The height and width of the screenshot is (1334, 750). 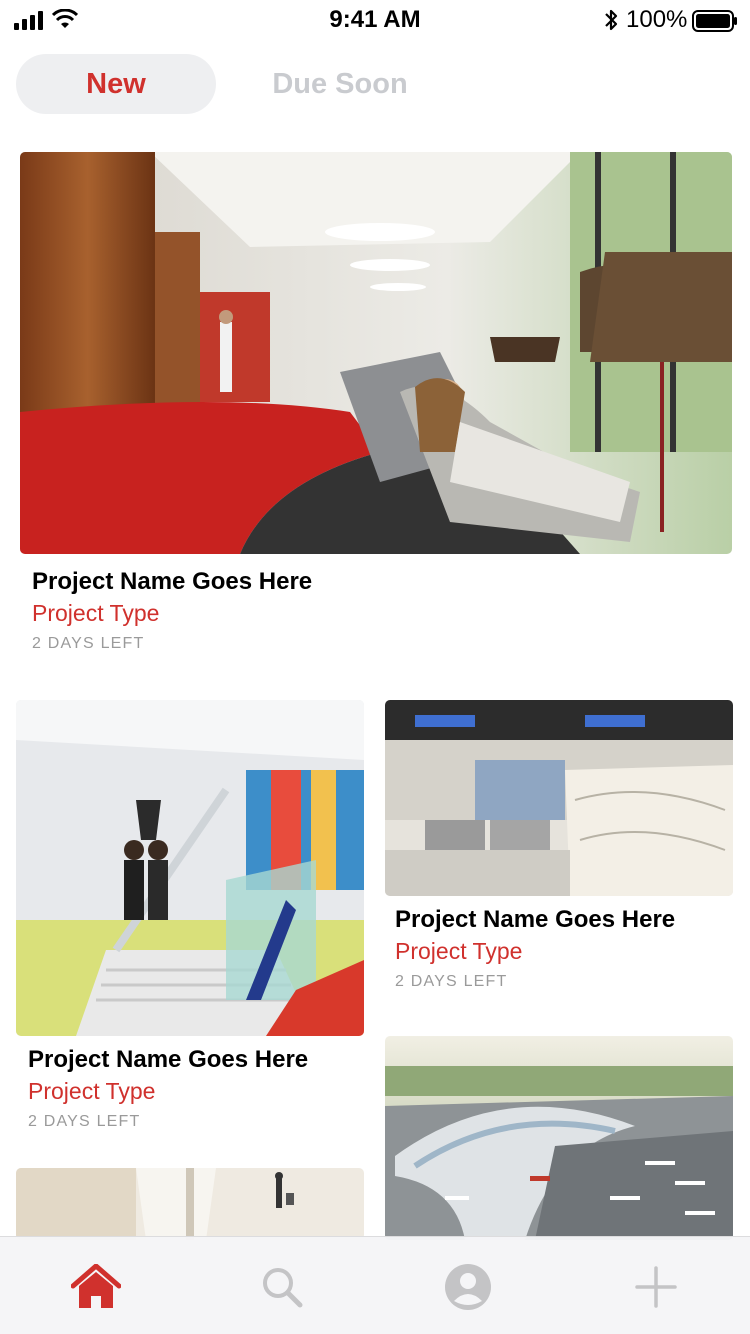 I want to click on project-image-staircase, so click(x=190, y=868).